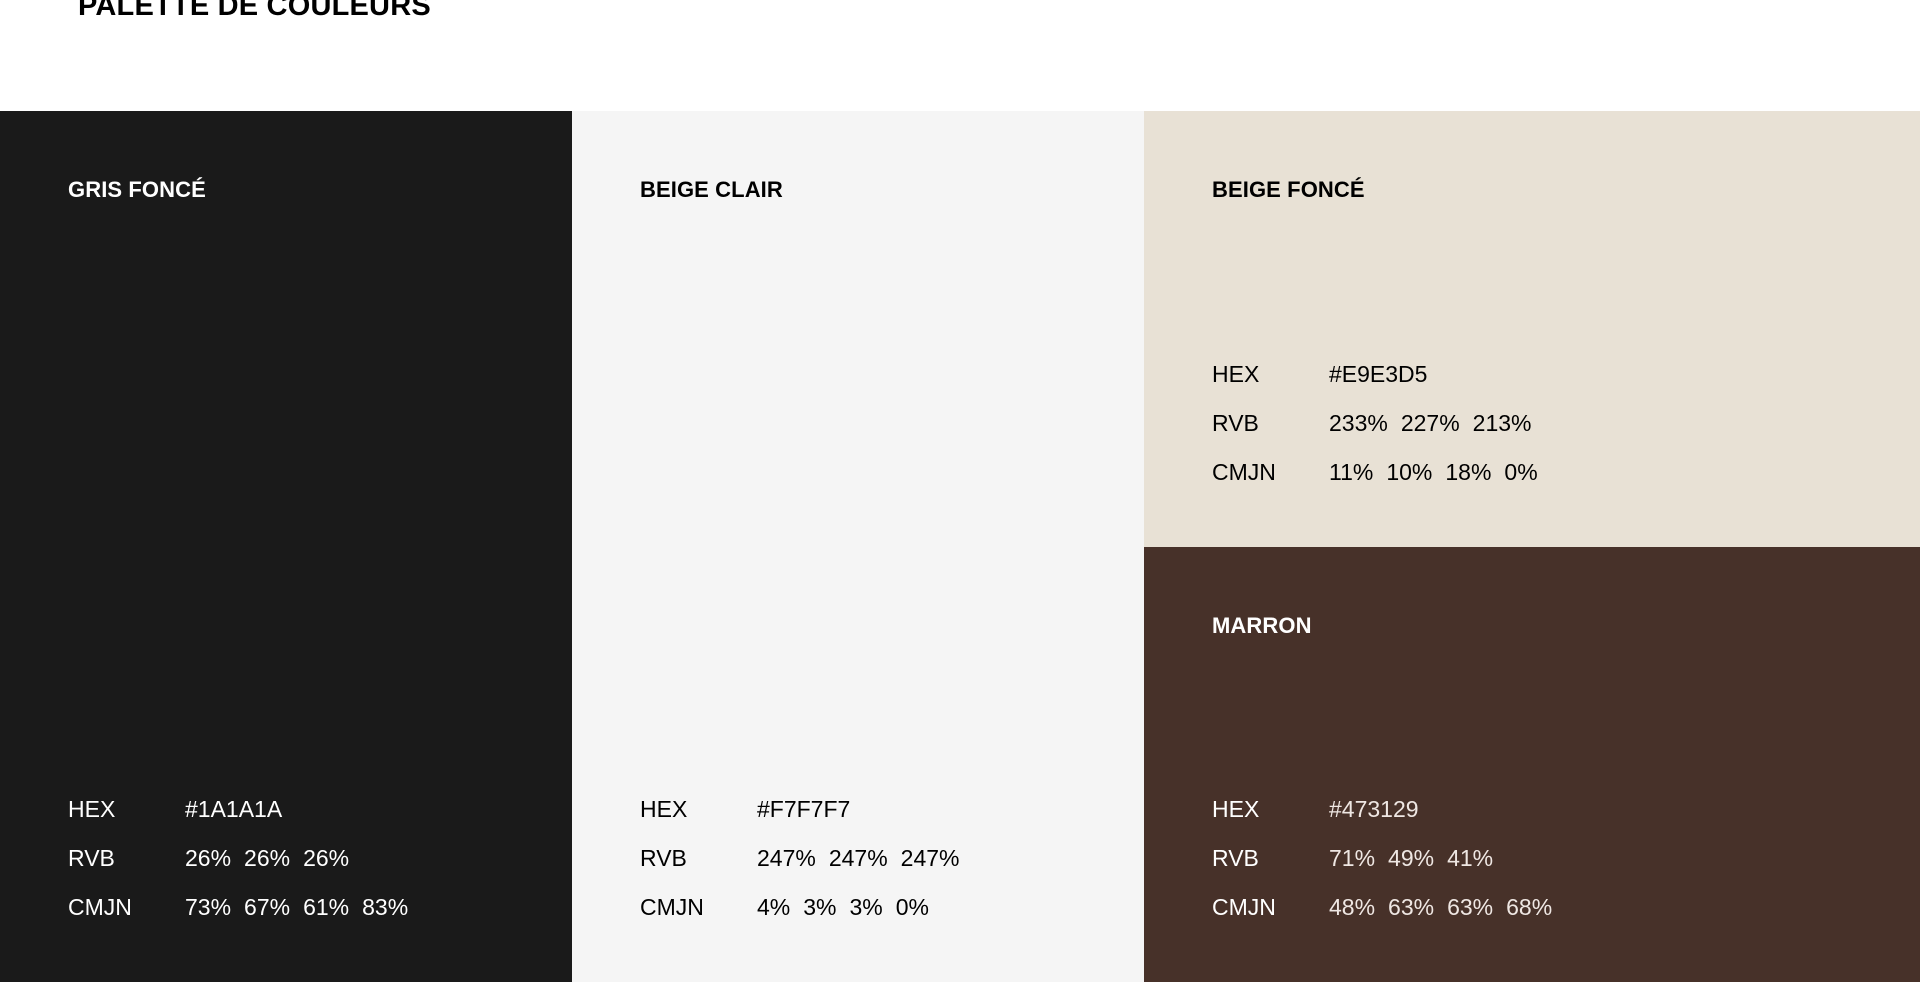 The image size is (1920, 982). What do you see at coordinates (774, 907) in the screenshot?
I see `cmyk-value-c: 4%` at bounding box center [774, 907].